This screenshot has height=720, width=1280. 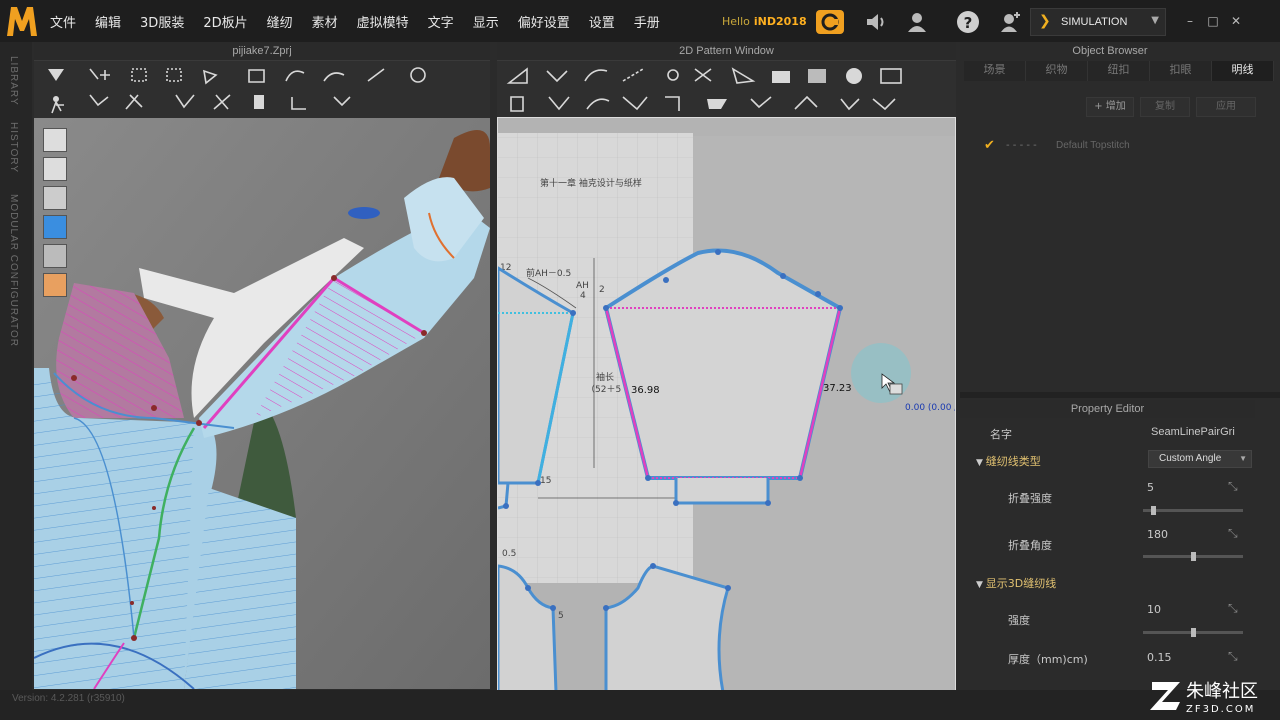 What do you see at coordinates (780, 21) in the screenshot?
I see `user-name: iND2018` at bounding box center [780, 21].